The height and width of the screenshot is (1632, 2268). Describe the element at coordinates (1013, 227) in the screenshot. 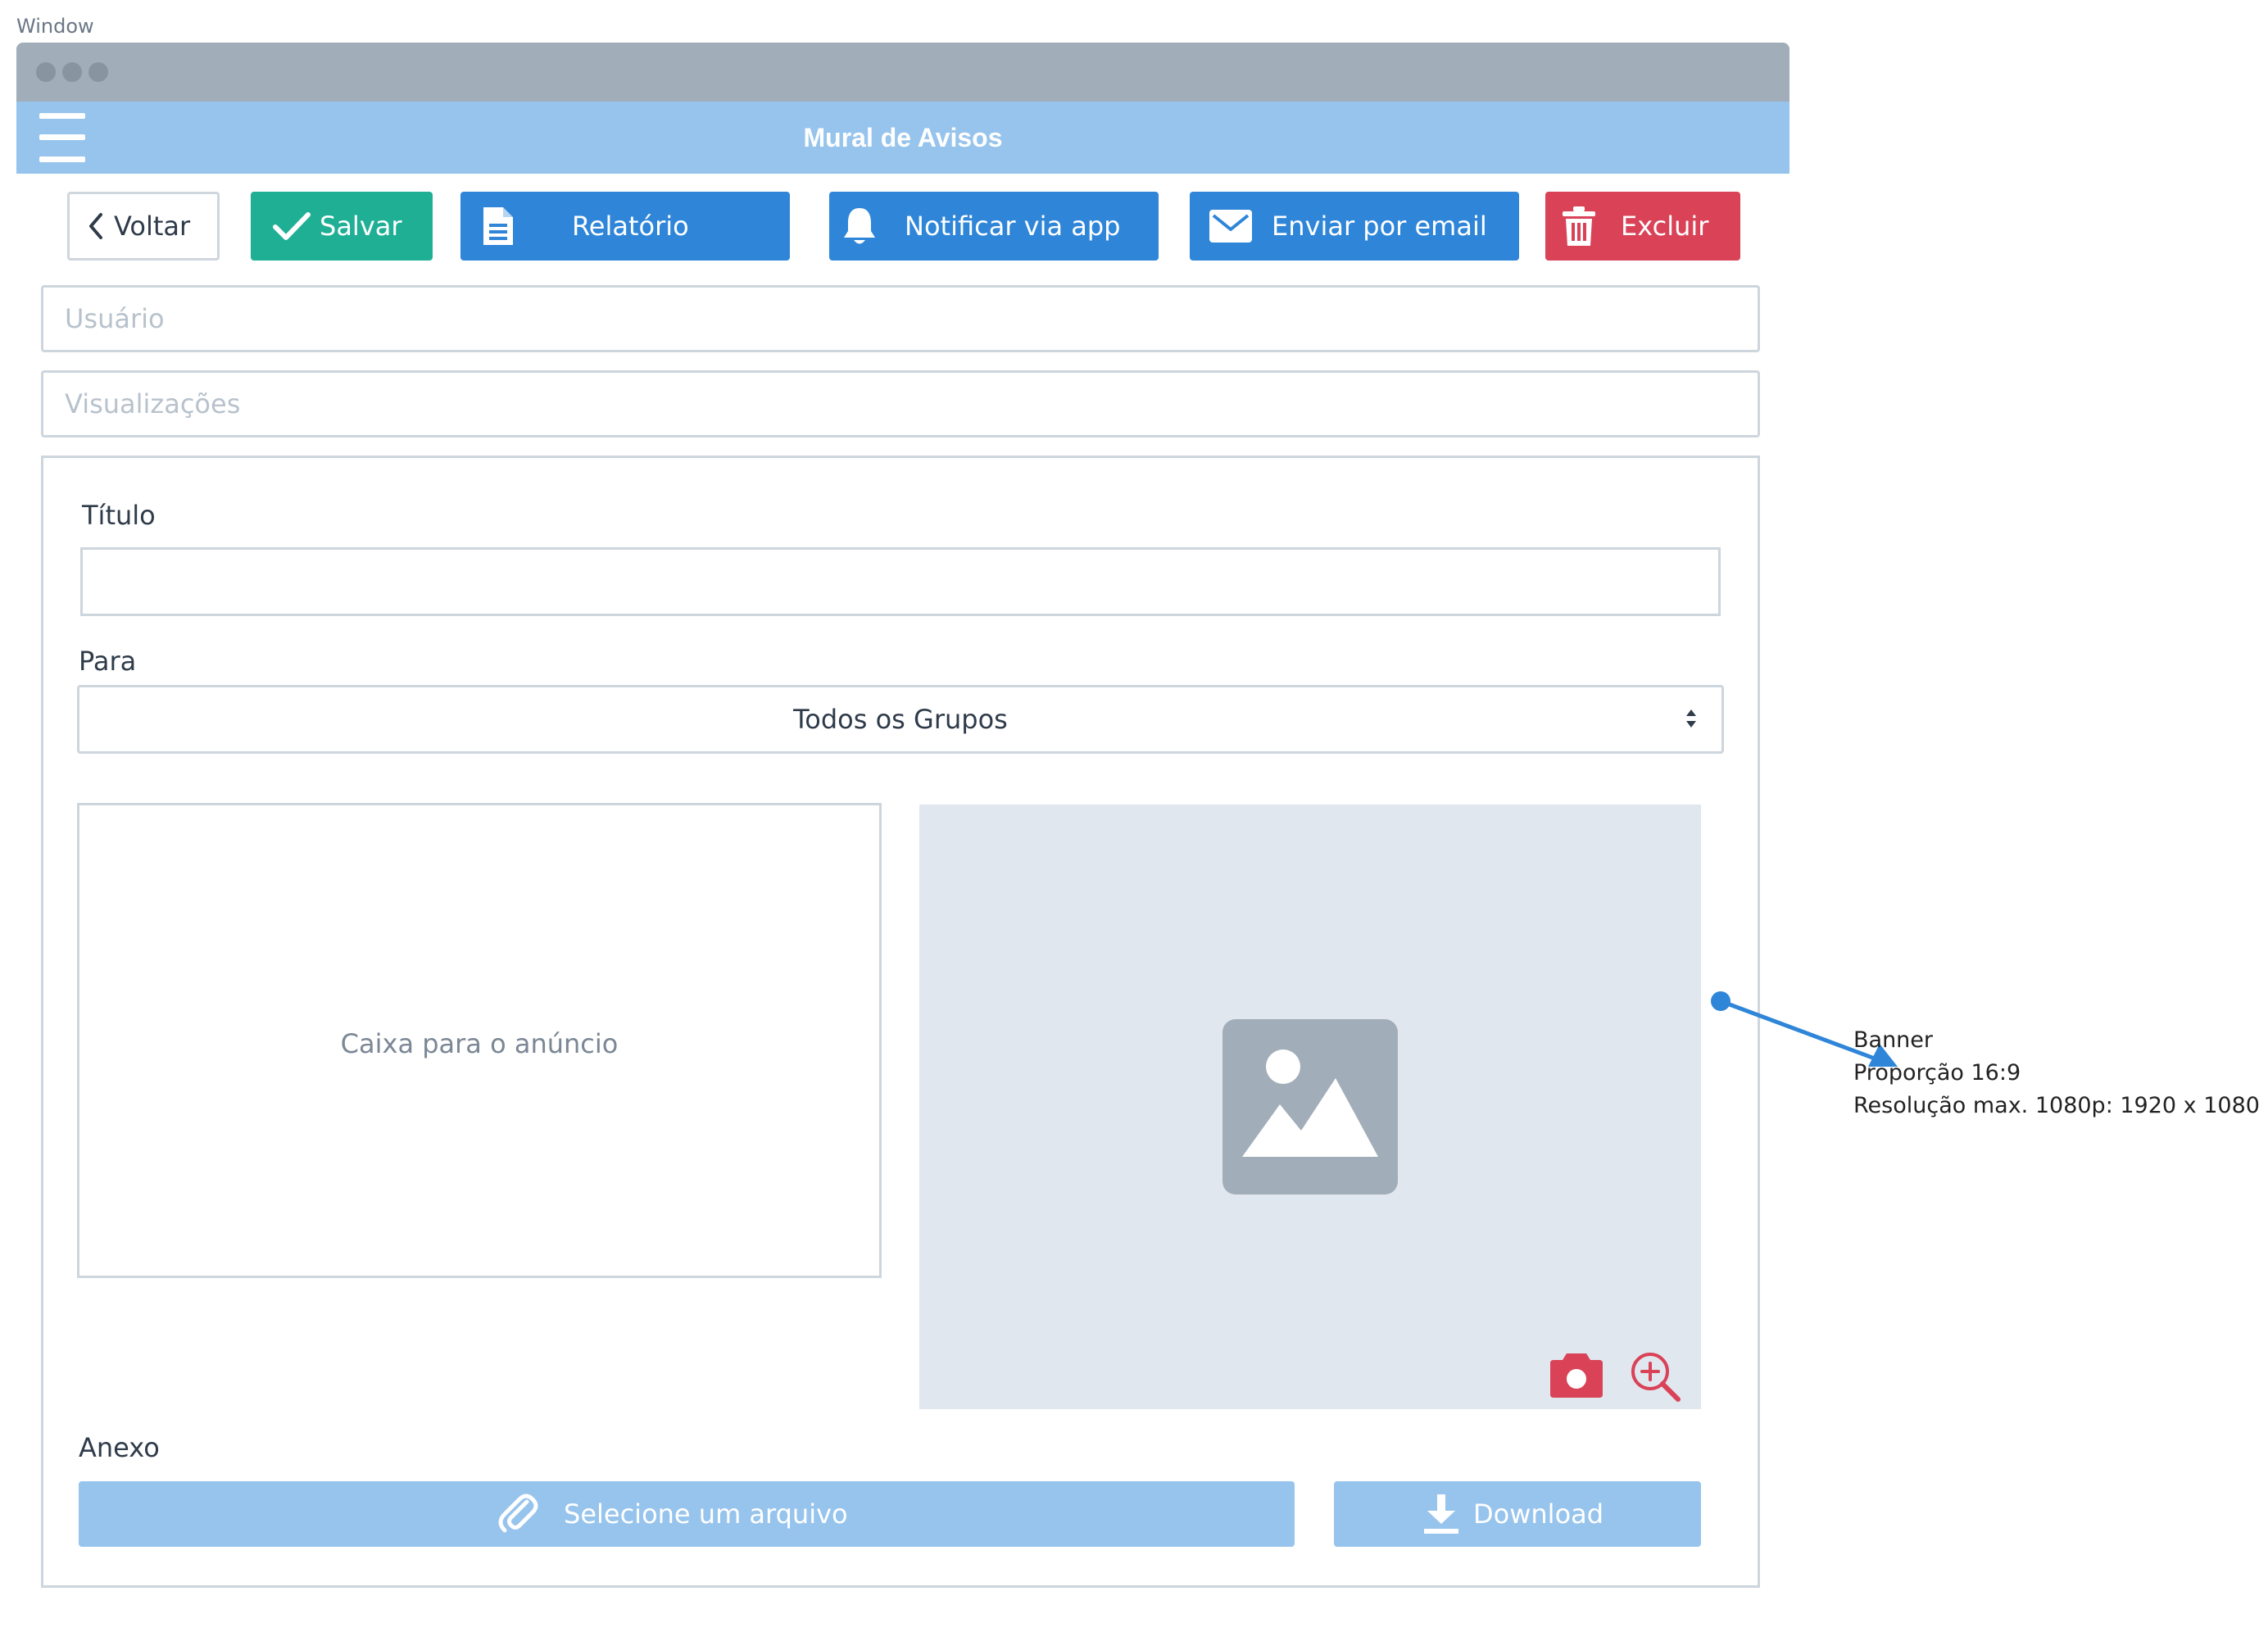

I see `notify-app-button-label: Notificar via app` at that location.